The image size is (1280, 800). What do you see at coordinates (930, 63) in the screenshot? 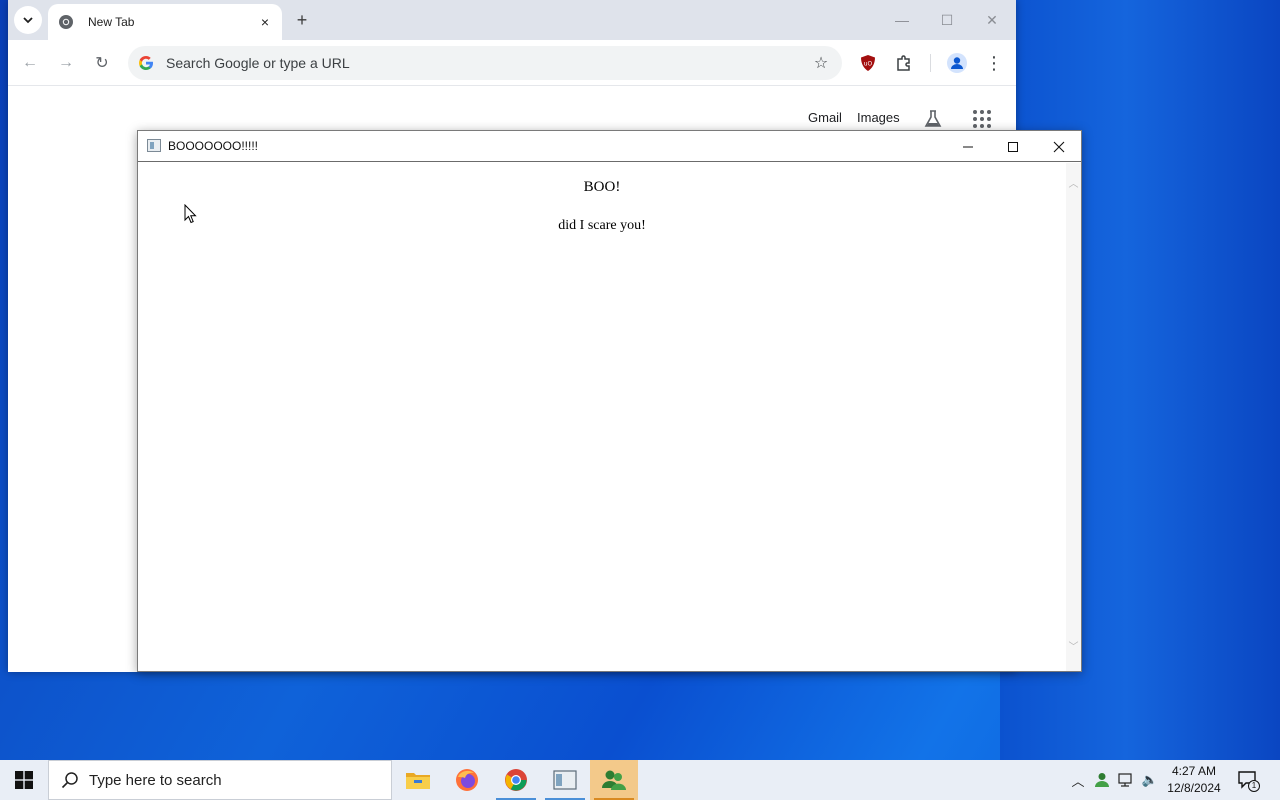
I see `toolbar-divider` at bounding box center [930, 63].